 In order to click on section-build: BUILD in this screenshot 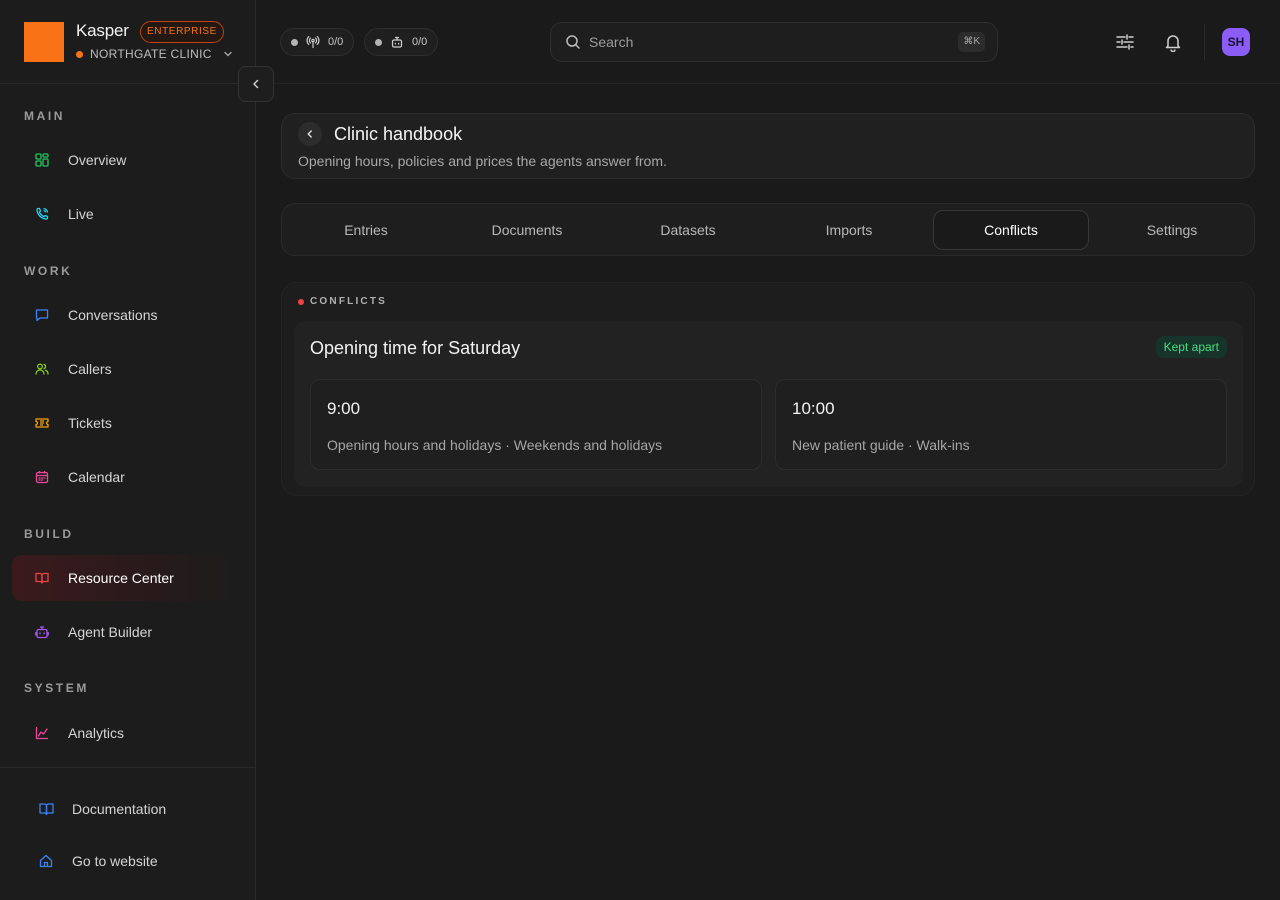, I will do `click(49, 534)`.